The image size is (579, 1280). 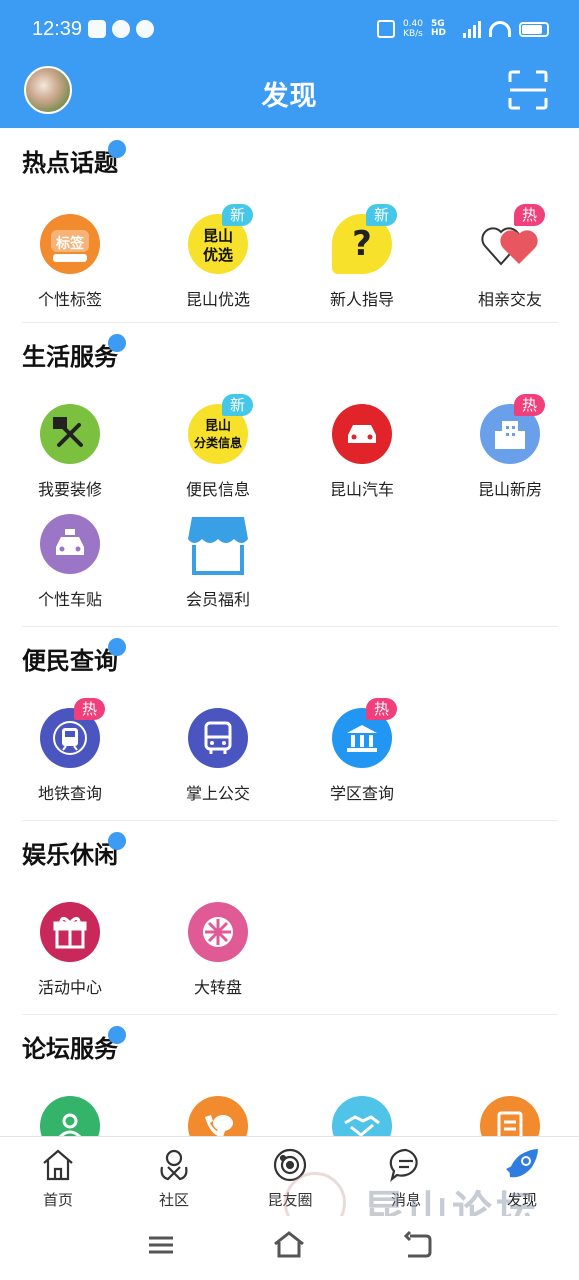 What do you see at coordinates (174, 1165) in the screenshot?
I see `community-icon` at bounding box center [174, 1165].